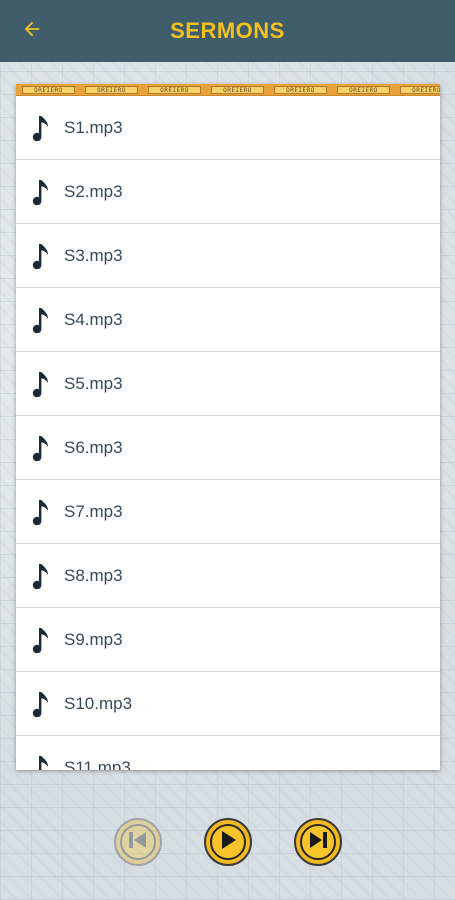 The image size is (455, 900). What do you see at coordinates (93, 383) in the screenshot?
I see `track-label: S5.mp3` at bounding box center [93, 383].